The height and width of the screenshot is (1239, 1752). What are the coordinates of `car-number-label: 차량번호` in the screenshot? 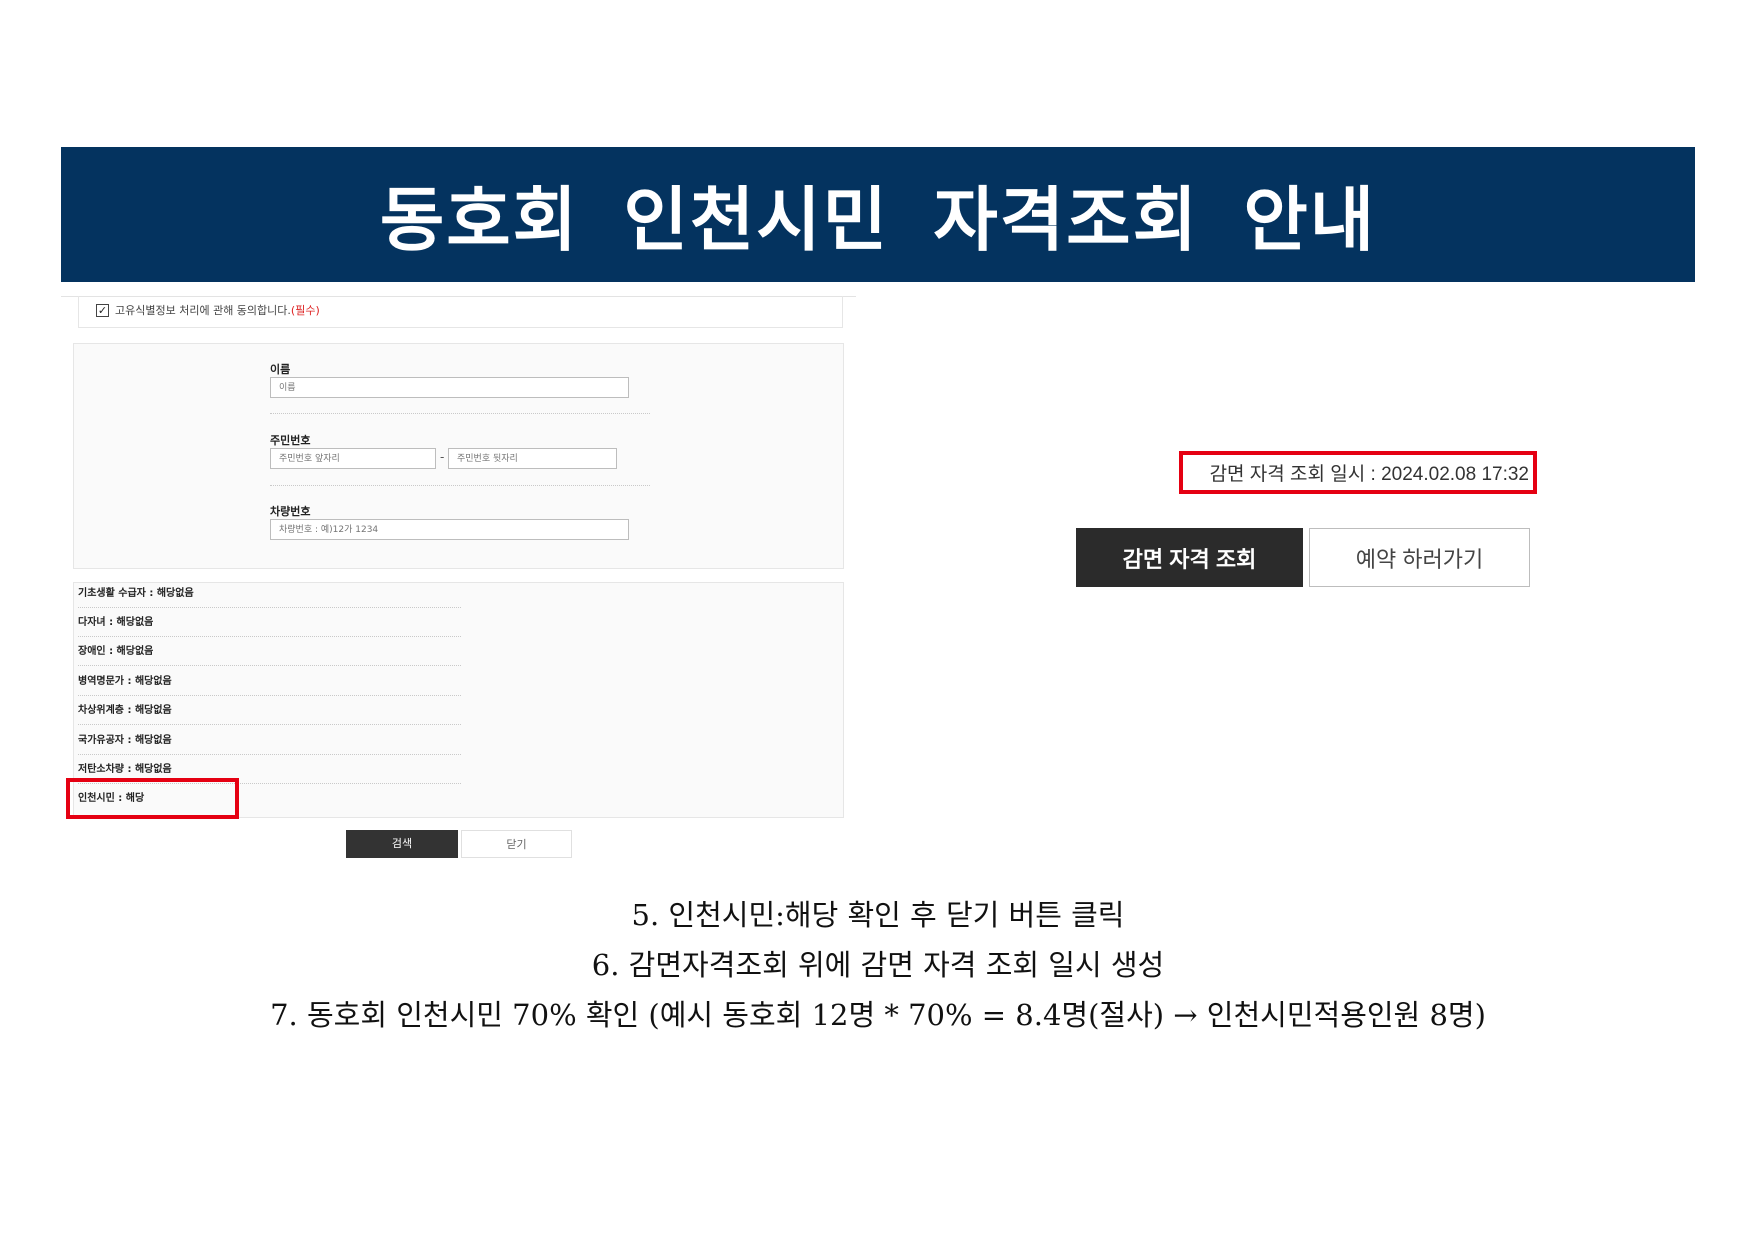 It's located at (290, 511).